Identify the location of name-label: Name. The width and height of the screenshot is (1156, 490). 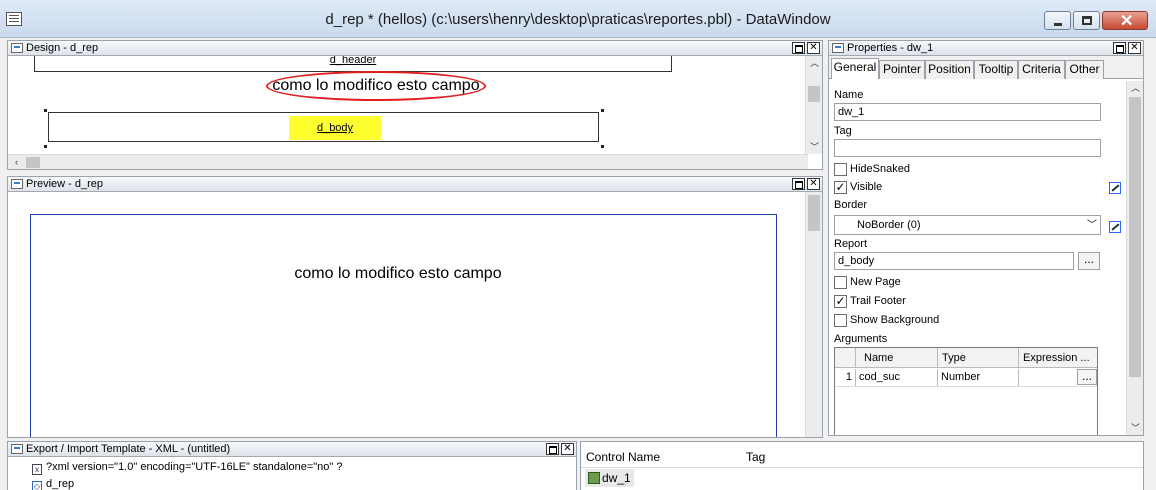
(849, 95).